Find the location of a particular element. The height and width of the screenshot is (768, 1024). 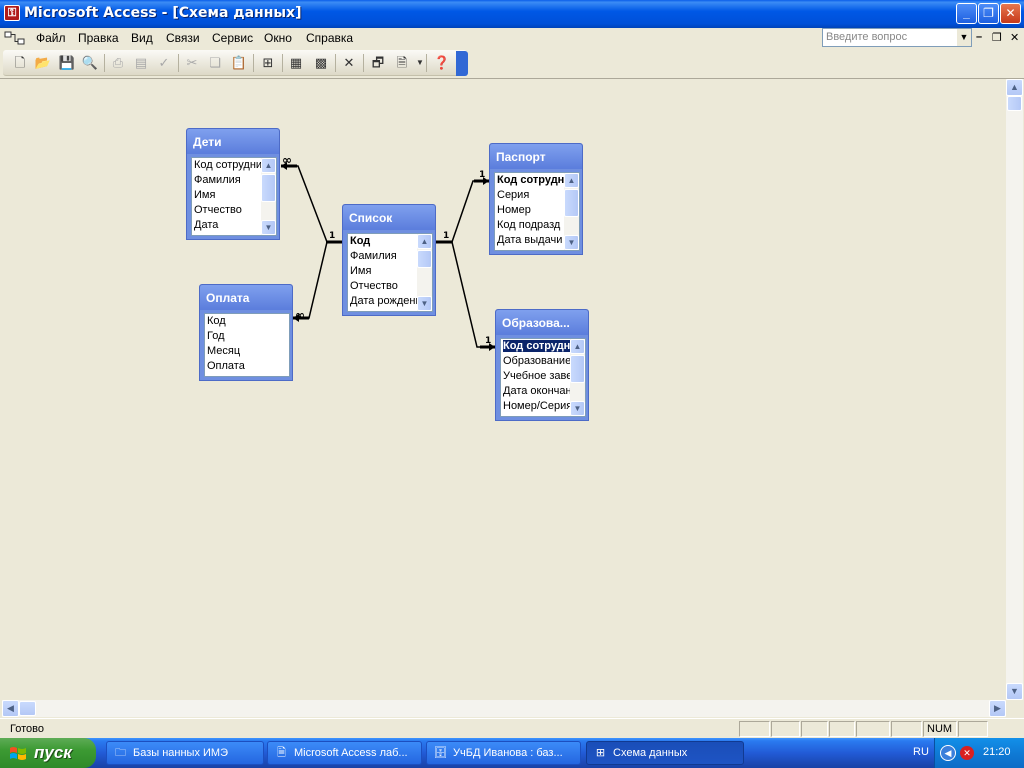

field-item: Код is located at coordinates (247, 321).